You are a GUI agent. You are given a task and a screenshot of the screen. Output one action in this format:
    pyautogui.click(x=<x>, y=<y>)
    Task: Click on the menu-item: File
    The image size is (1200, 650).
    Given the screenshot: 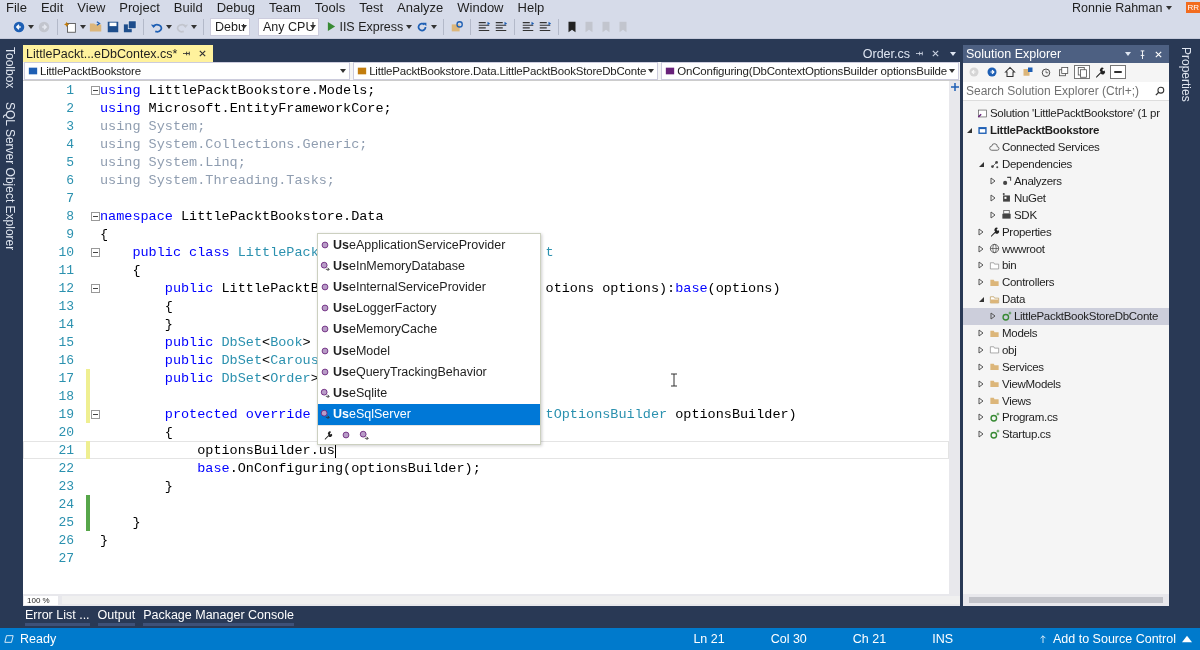 What is the action you would take?
    pyautogui.click(x=16, y=7)
    